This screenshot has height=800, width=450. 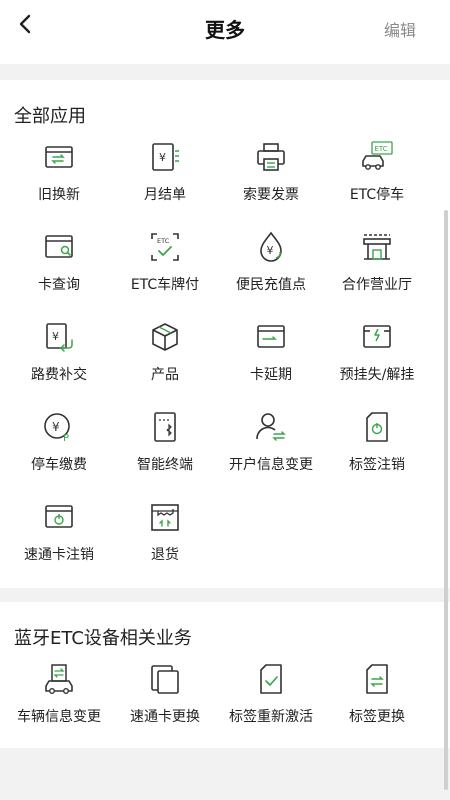 I want to click on app-label: 智能终端, so click(x=165, y=465).